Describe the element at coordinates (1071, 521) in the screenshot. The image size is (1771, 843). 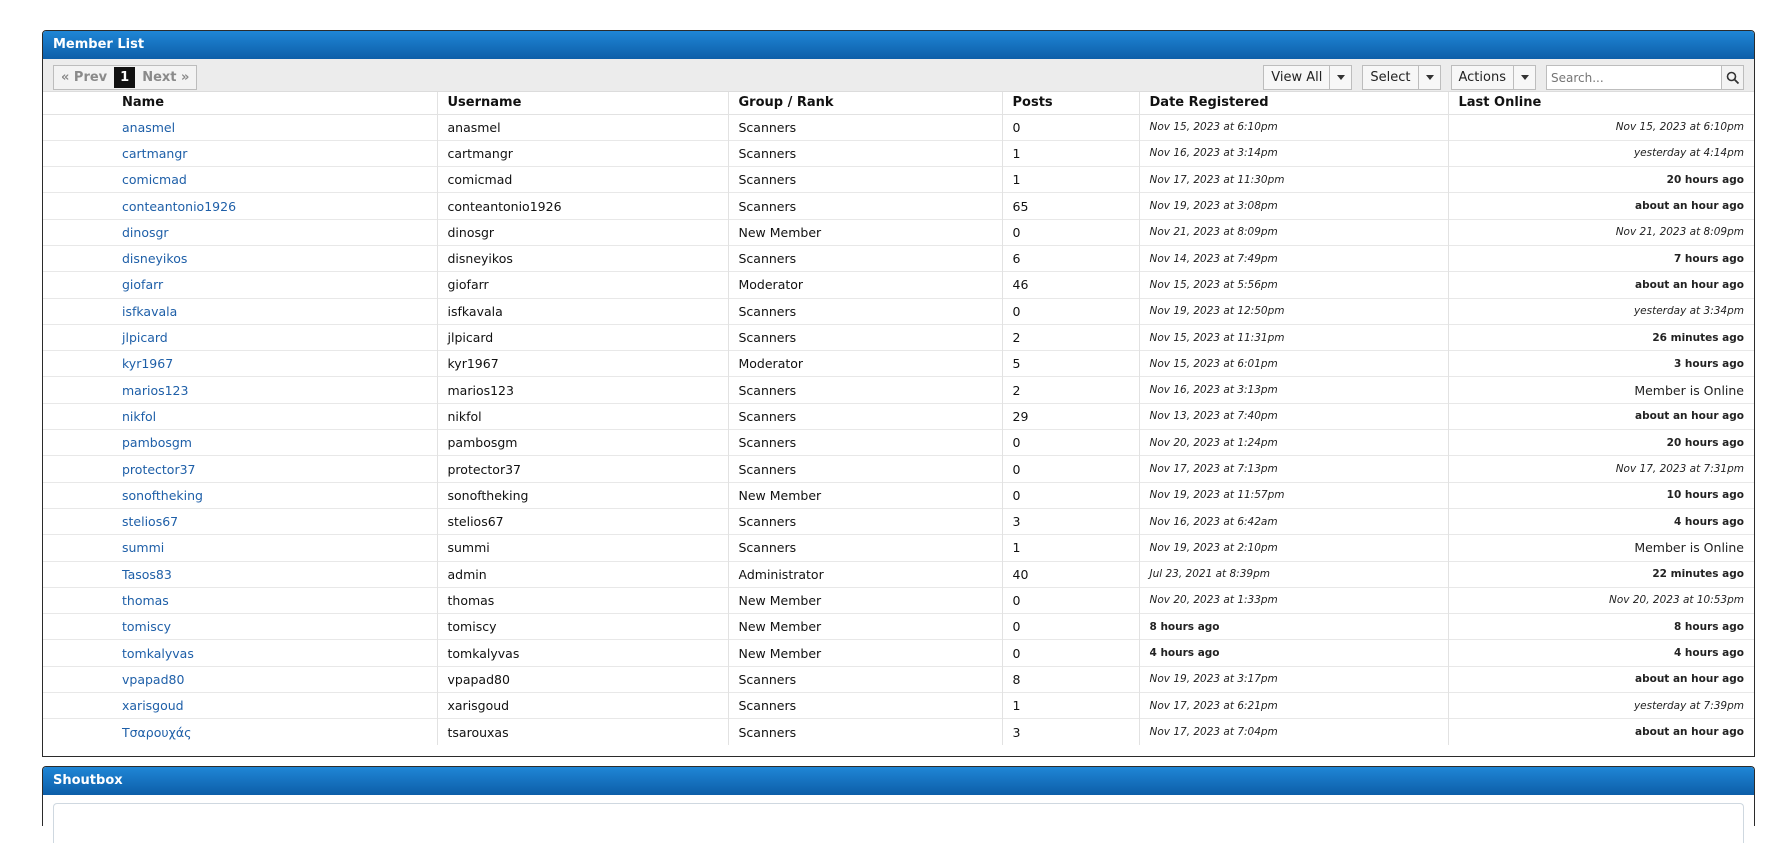
I see `member-posts: 3` at that location.